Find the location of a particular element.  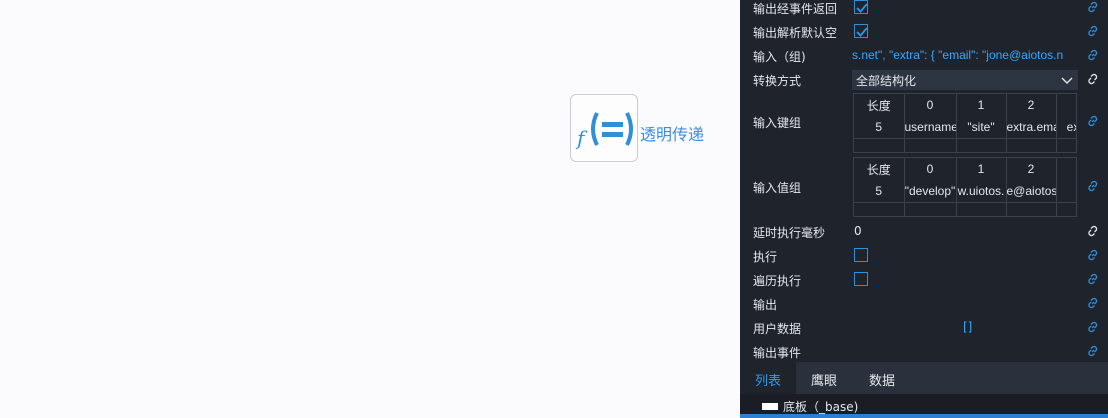

prop-label: 输出 is located at coordinates (765, 305).